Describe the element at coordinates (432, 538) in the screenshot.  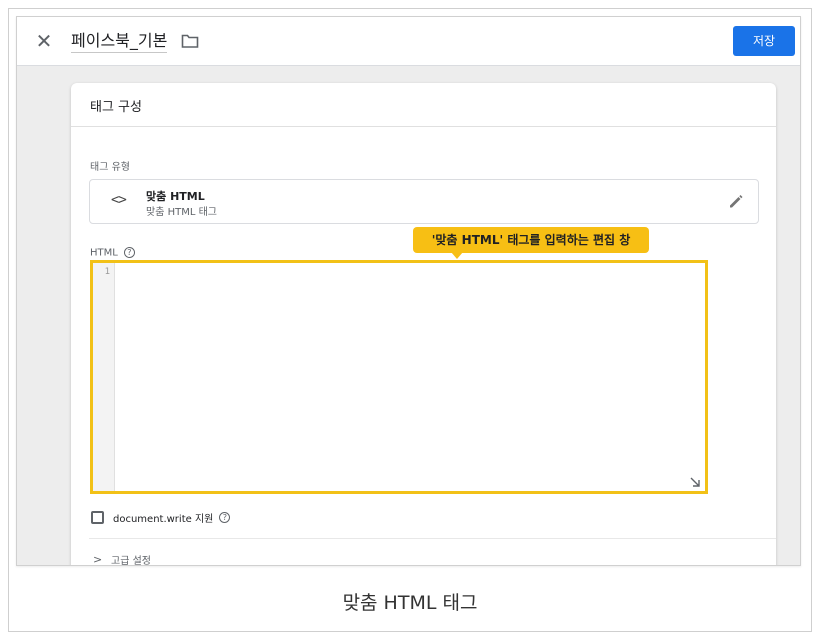
I see `divider` at that location.